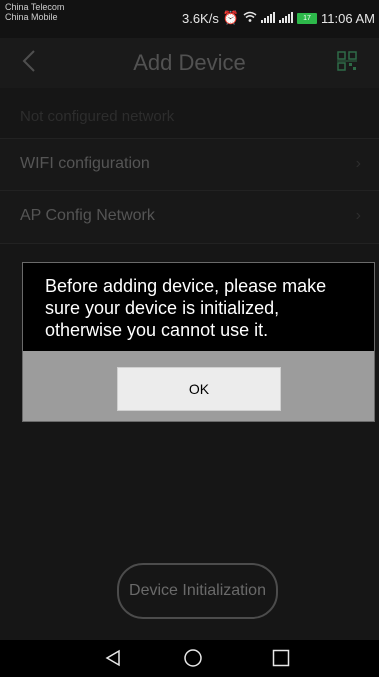 Image resolution: width=379 pixels, height=677 pixels. Describe the element at coordinates (113, 658) in the screenshot. I see `nav-back-icon` at that location.